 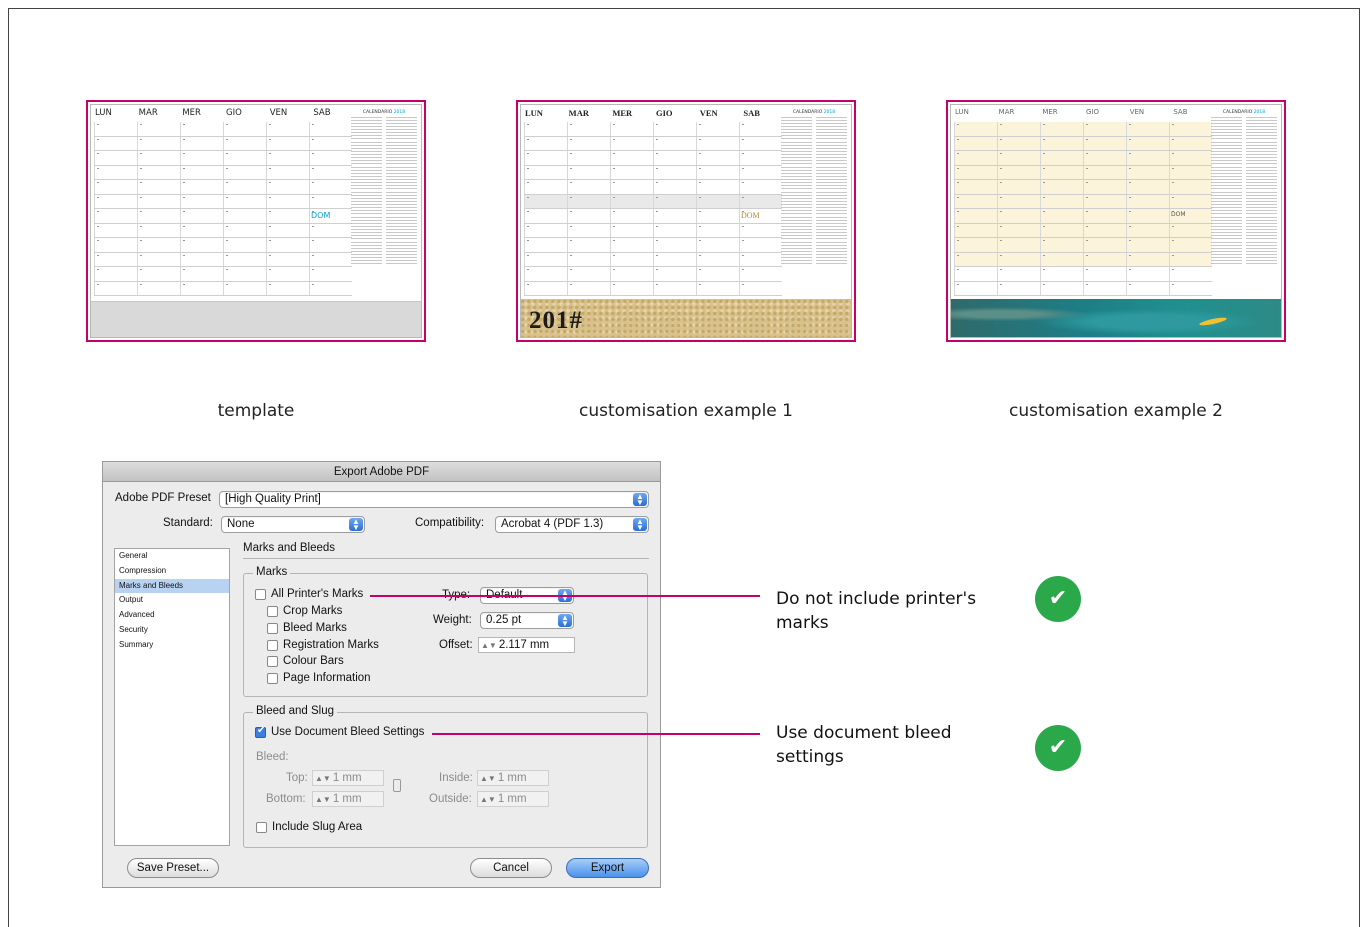 What do you see at coordinates (572, 524) in the screenshot?
I see `compatibility-select: Acrobat 4 (PDF 1.3) ▲ ▼` at bounding box center [572, 524].